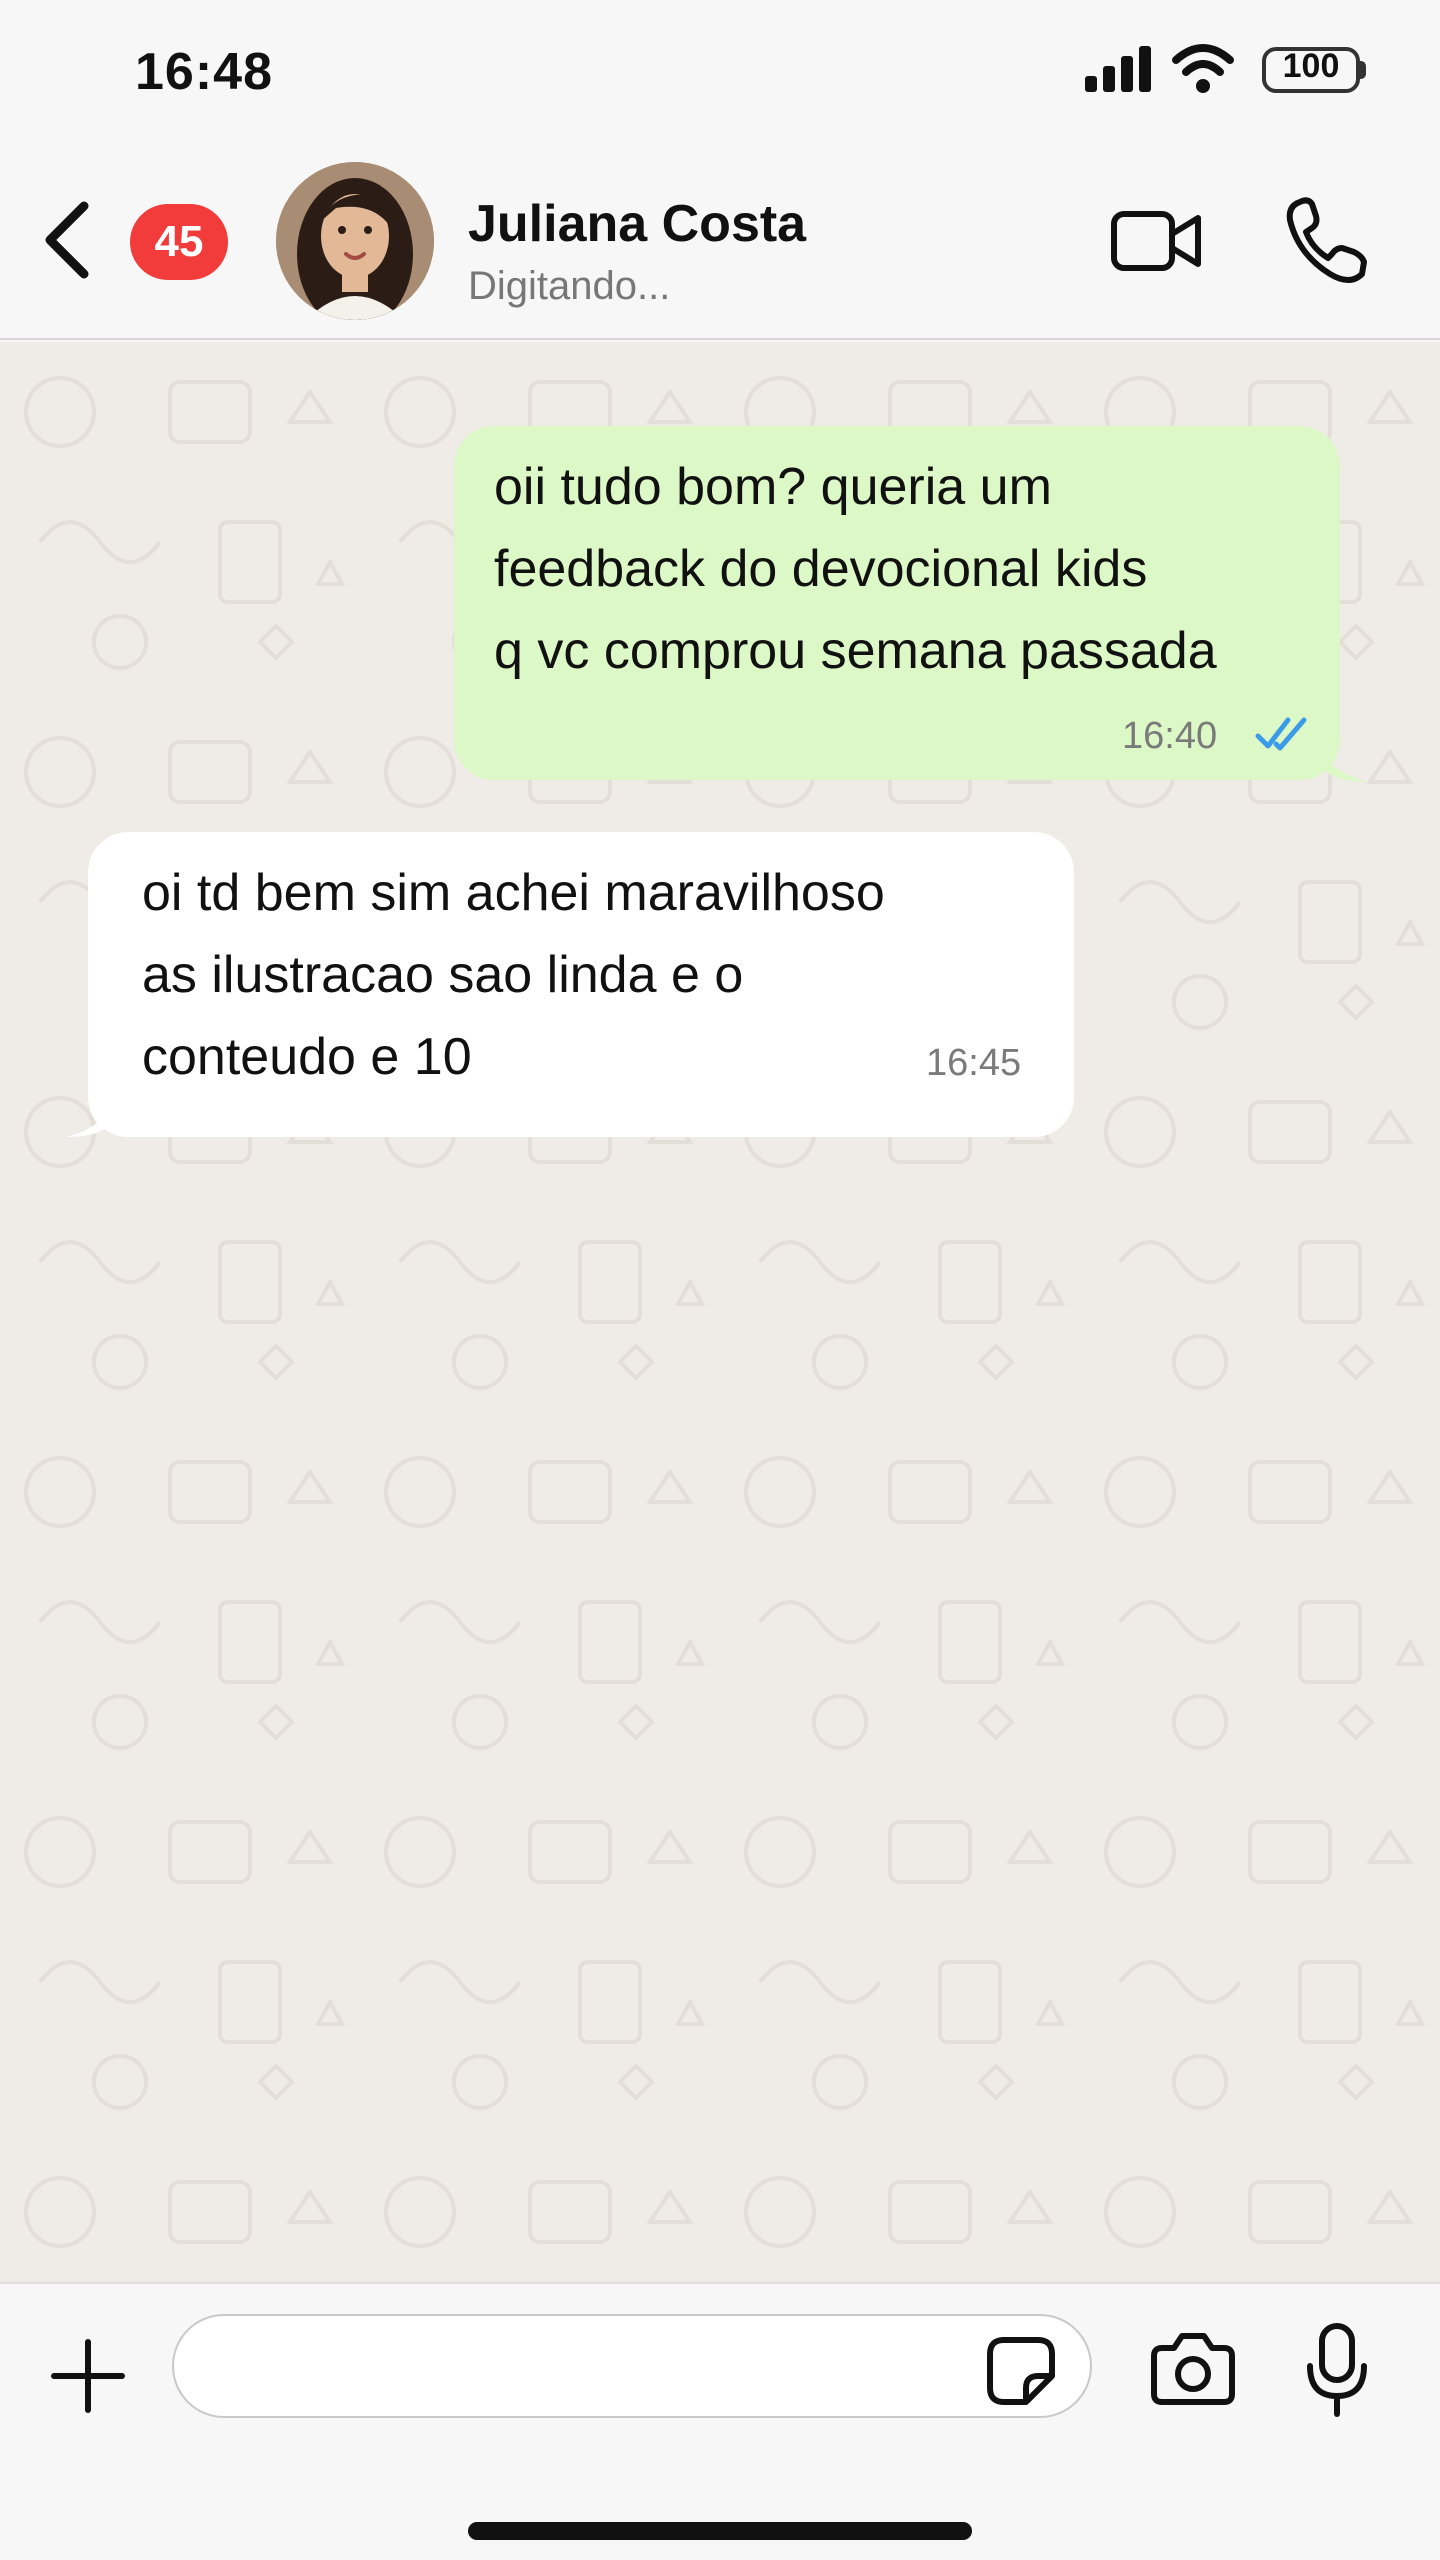  What do you see at coordinates (1170, 736) in the screenshot?
I see `message-time: 16:40` at bounding box center [1170, 736].